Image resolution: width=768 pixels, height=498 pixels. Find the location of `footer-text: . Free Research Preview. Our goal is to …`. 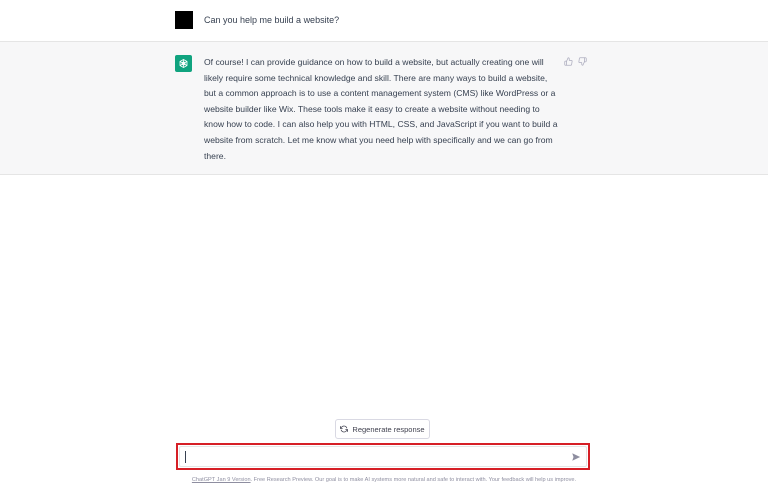

footer-text: . Free Research Preview. Our goal is to … is located at coordinates (413, 480).